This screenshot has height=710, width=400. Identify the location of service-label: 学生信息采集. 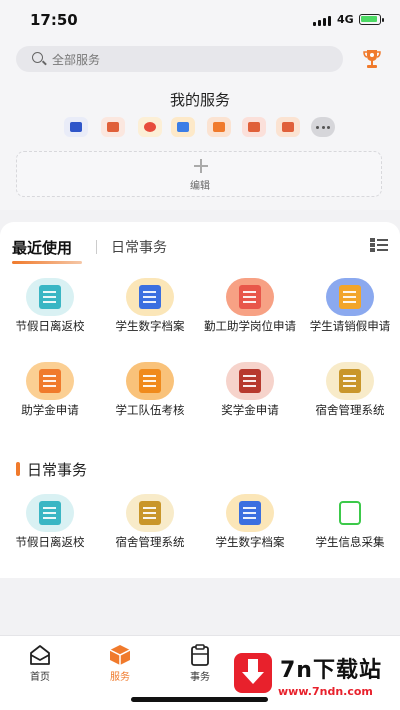
(350, 542).